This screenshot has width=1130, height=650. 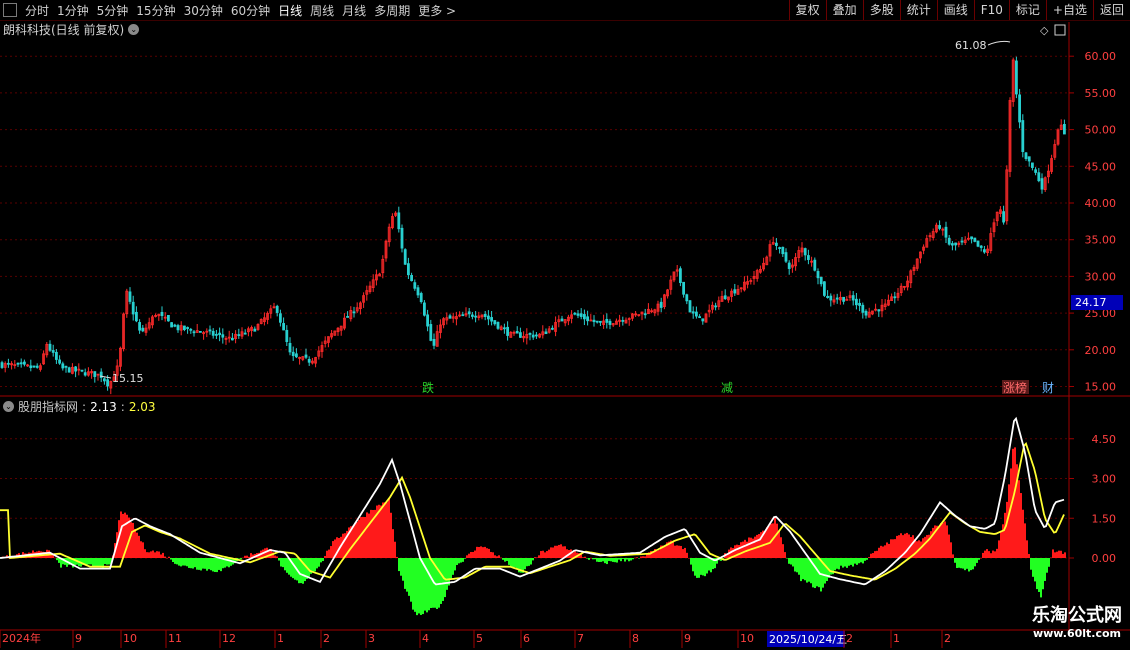 What do you see at coordinates (1104, 479) in the screenshot?
I see `indicator-ytick: 3.00` at bounding box center [1104, 479].